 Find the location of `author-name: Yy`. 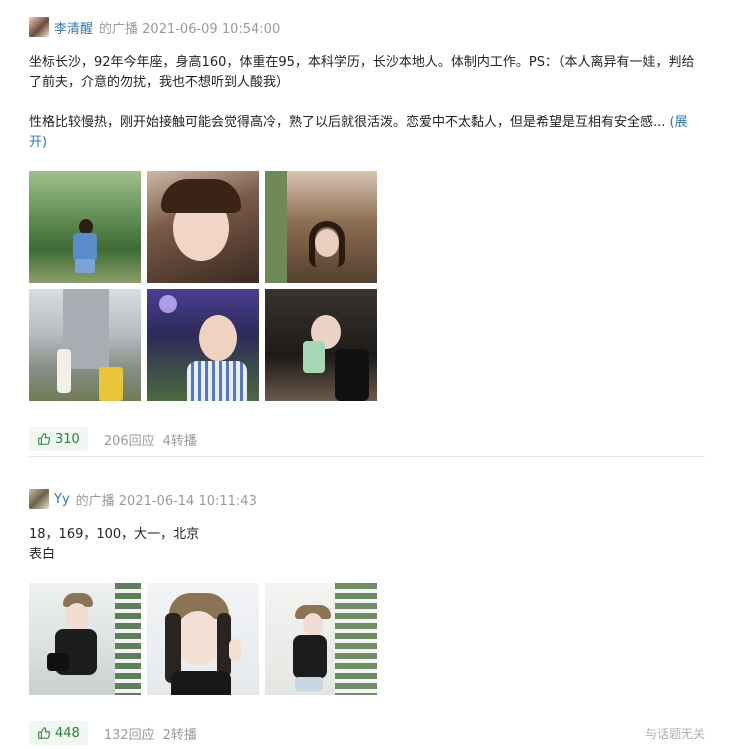

author-name: Yy is located at coordinates (62, 499).